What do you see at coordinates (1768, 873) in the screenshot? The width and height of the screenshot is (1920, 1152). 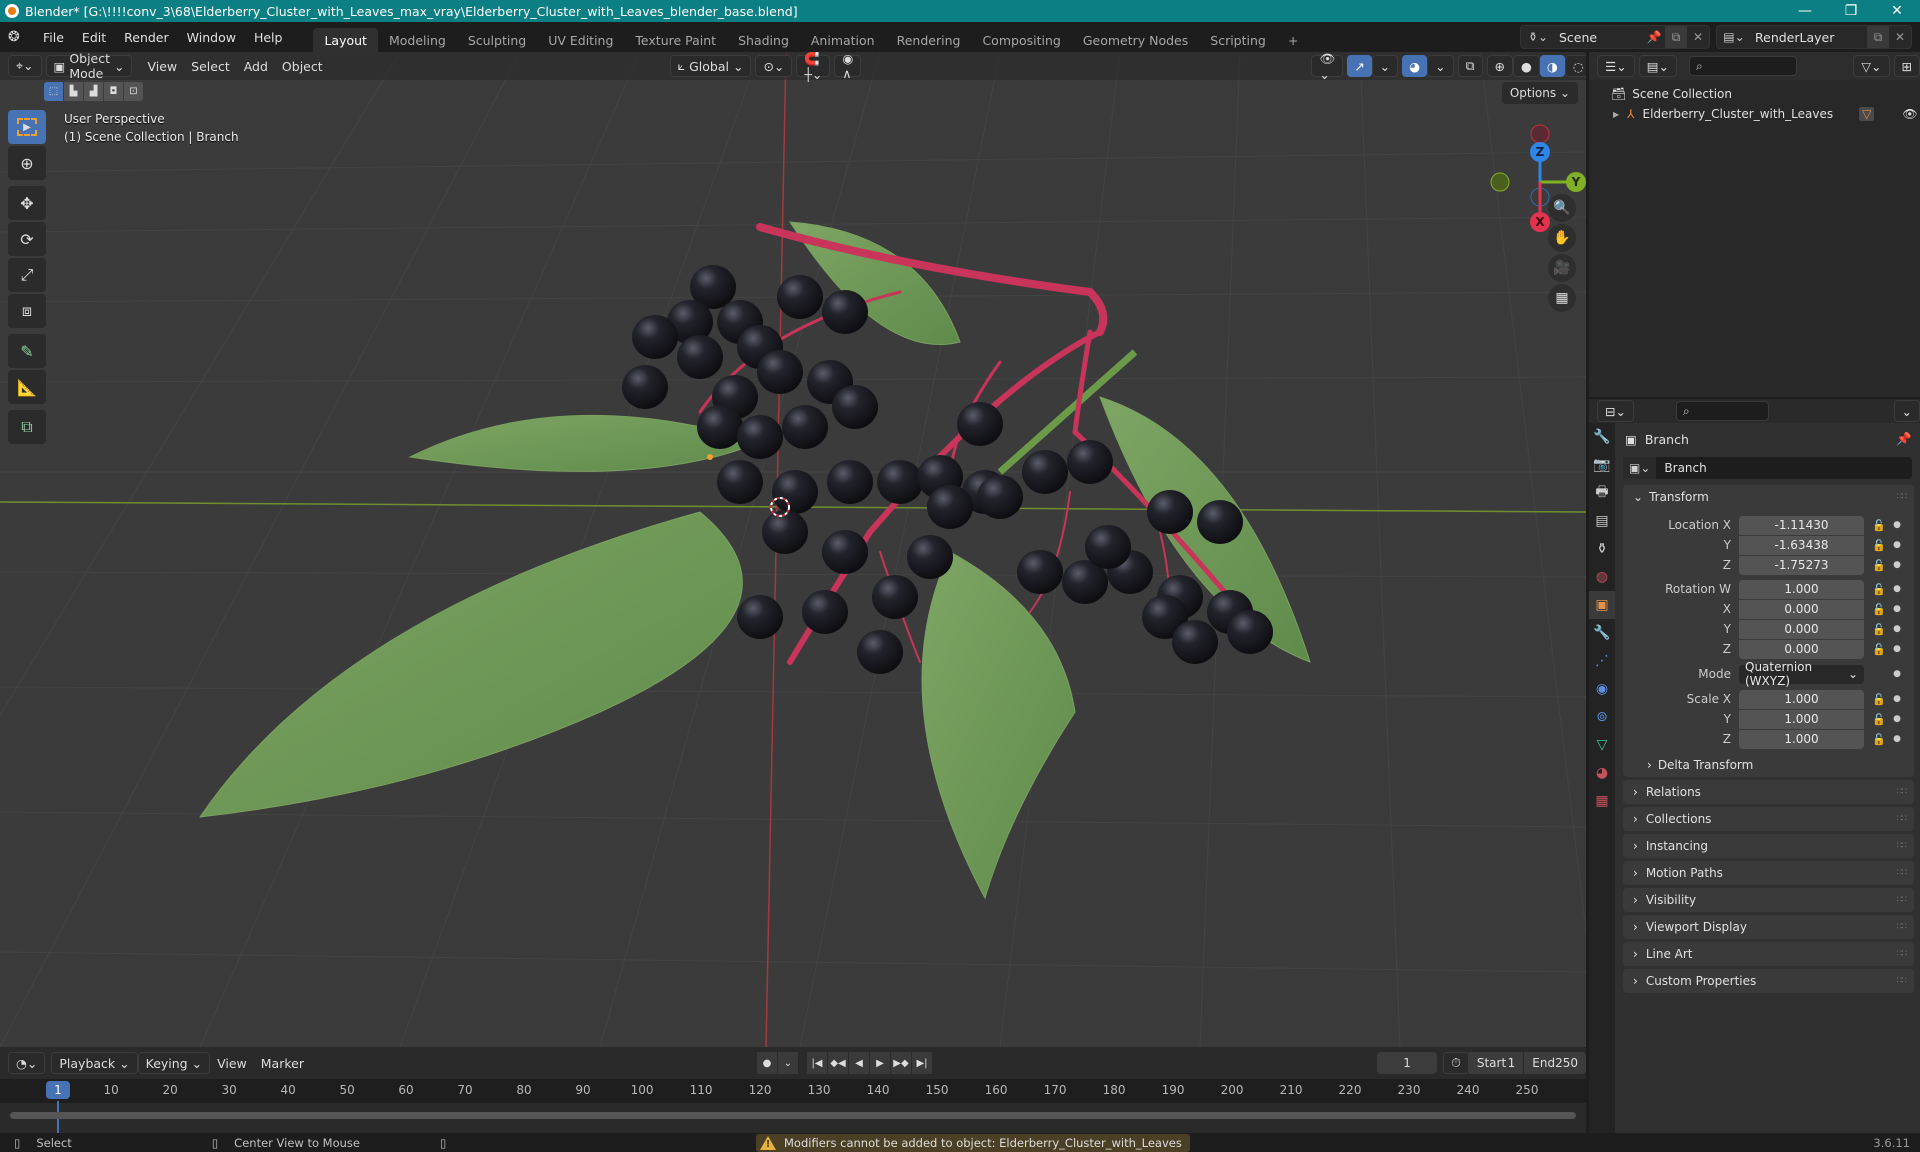 I see `panel-motion-paths: › Motion Paths ∷∷` at bounding box center [1768, 873].